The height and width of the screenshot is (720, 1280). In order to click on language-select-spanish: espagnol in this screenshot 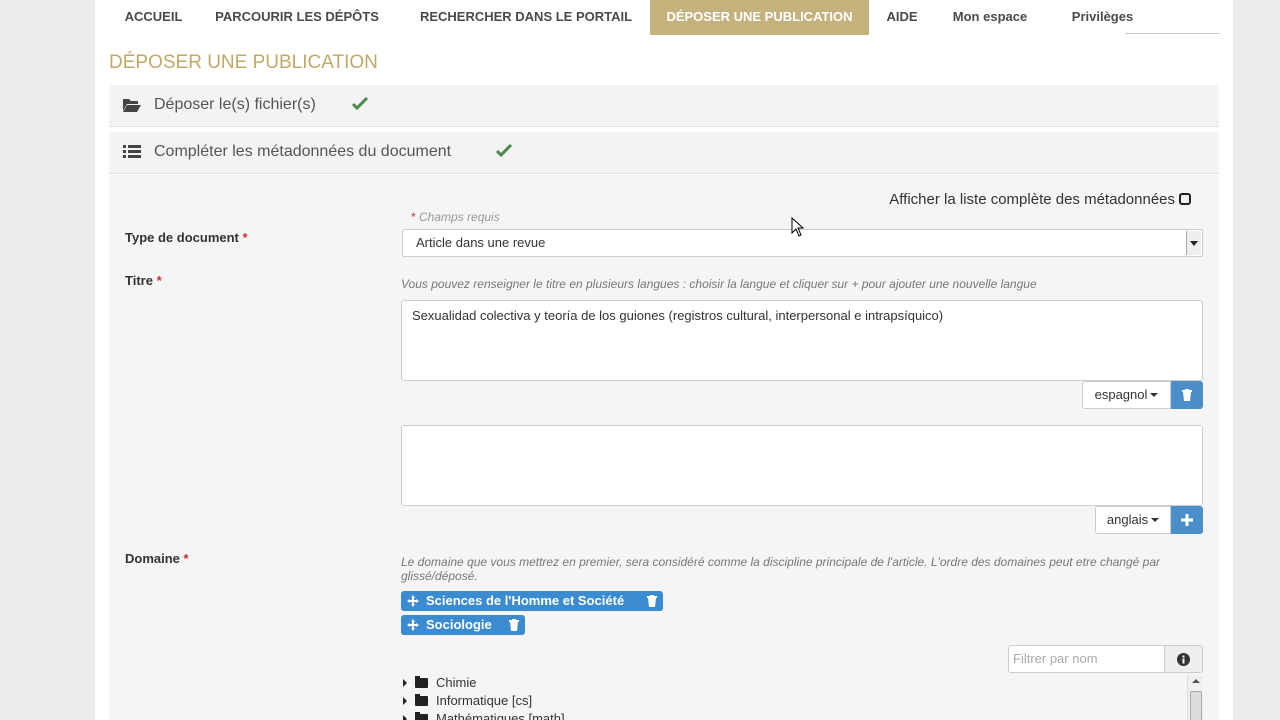, I will do `click(1126, 395)`.